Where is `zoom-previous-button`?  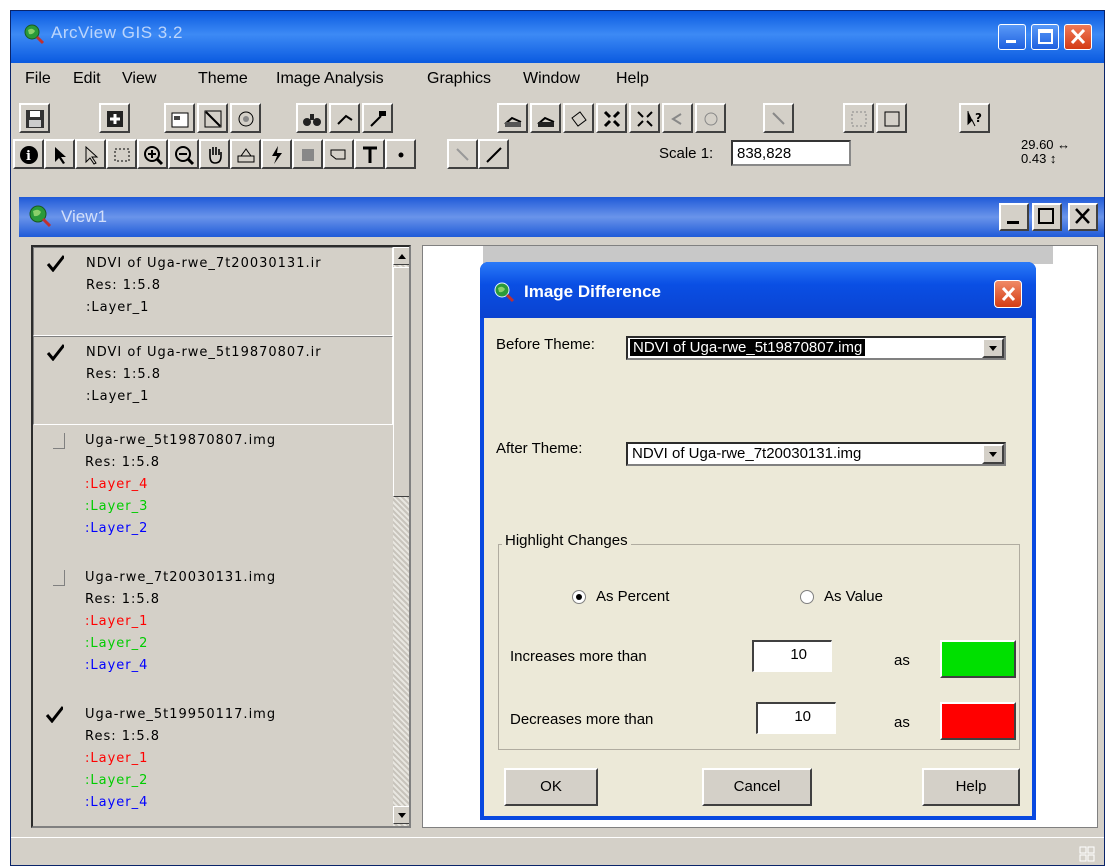
zoom-previous-button is located at coordinates (710, 118).